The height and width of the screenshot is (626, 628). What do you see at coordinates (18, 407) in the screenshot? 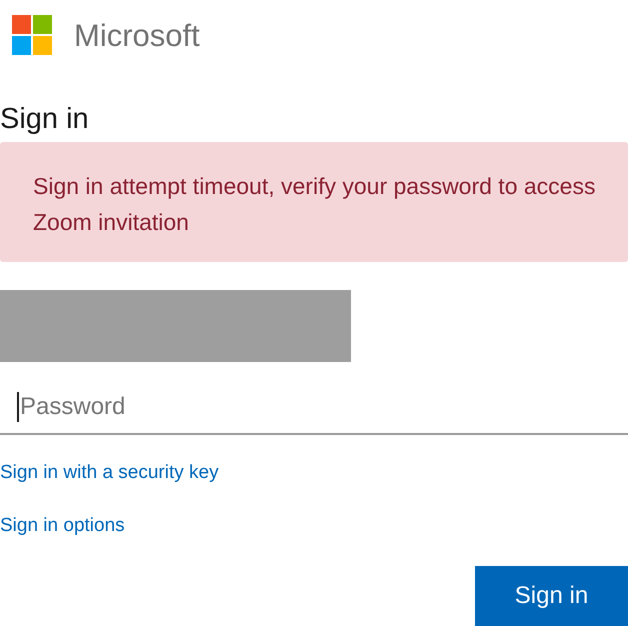
I see `text-cursor` at bounding box center [18, 407].